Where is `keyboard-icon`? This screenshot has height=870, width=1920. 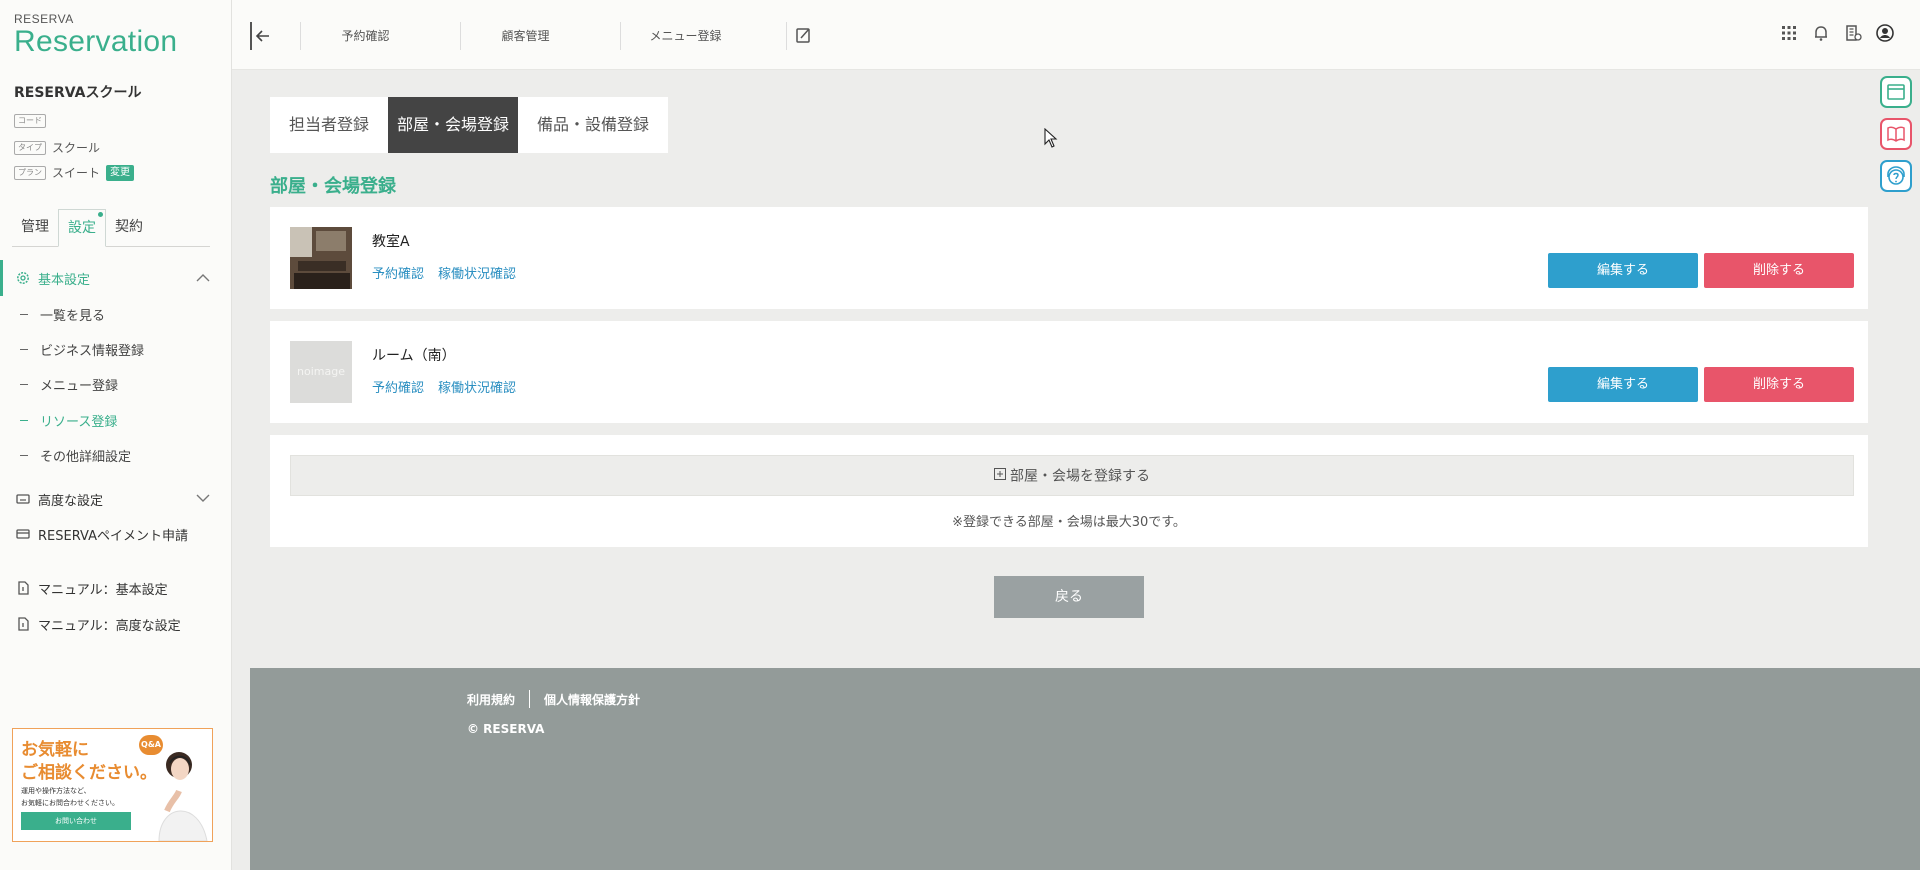
keyboard-icon is located at coordinates (23, 499).